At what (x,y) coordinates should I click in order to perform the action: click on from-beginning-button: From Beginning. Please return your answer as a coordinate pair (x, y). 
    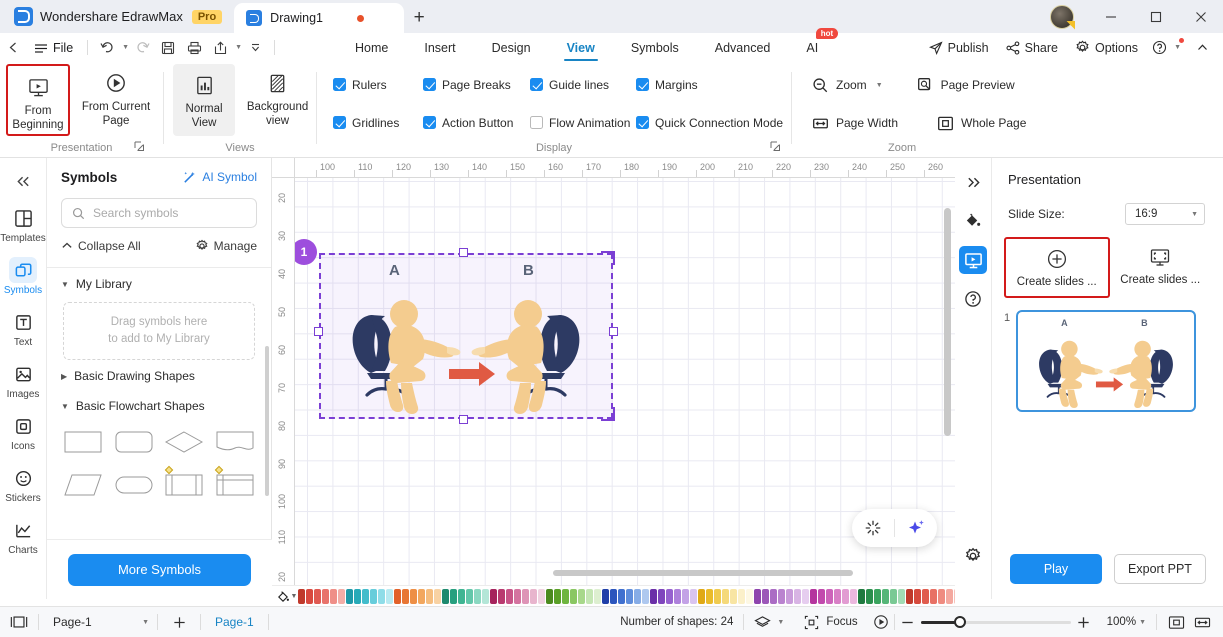
    Looking at the image, I should click on (38, 100).